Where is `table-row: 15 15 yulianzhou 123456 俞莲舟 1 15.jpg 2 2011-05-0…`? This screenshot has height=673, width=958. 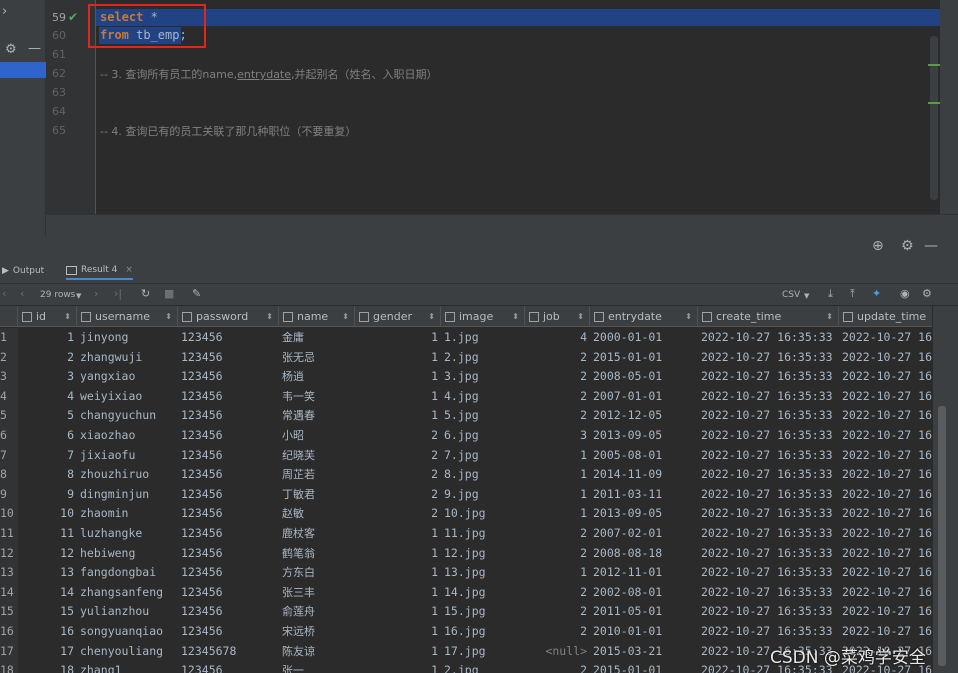
table-row: 15 15 yulianzhou 123456 俞莲舟 1 15.jpg 2 2011-05-0… is located at coordinates (466, 612).